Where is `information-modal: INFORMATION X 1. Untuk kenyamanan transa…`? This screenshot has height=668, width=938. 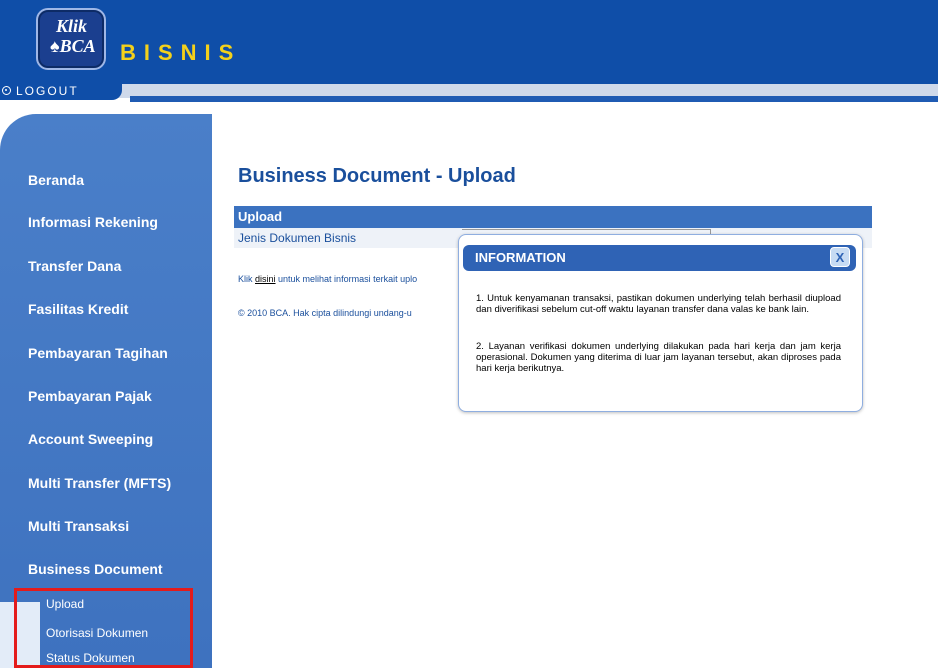
information-modal: INFORMATION X 1. Untuk kenyamanan transa… is located at coordinates (660, 323).